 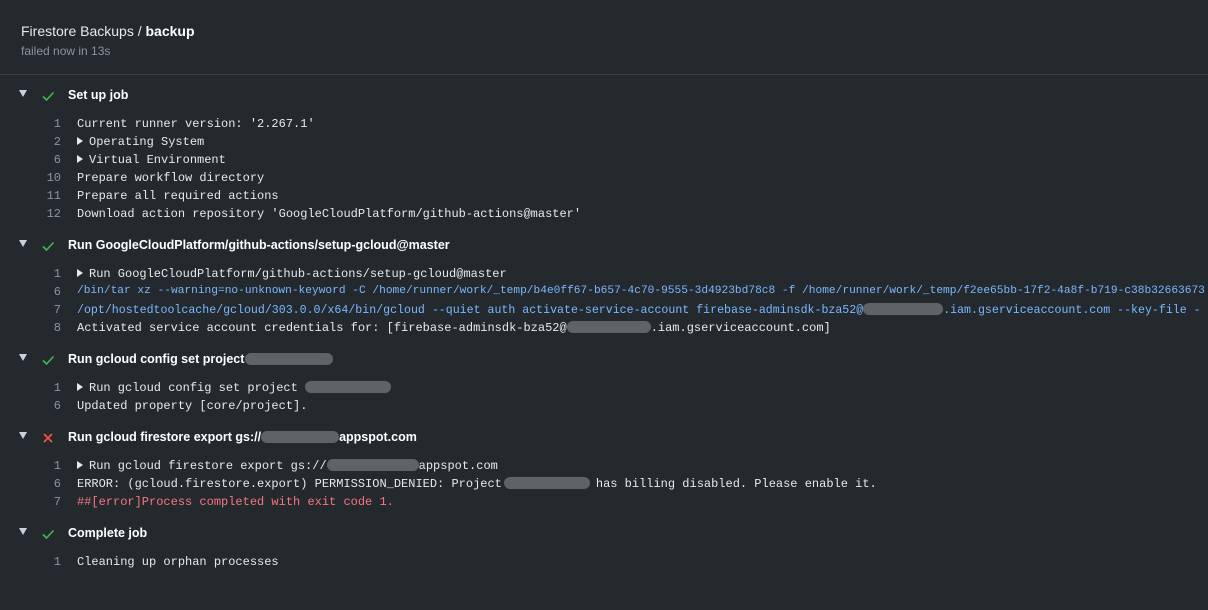 What do you see at coordinates (48, 214) in the screenshot?
I see `line-number: 12` at bounding box center [48, 214].